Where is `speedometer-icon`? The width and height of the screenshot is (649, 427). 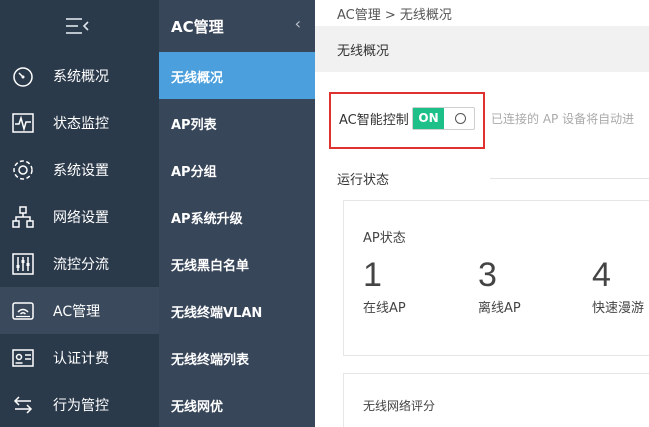
speedometer-icon is located at coordinates (23, 76).